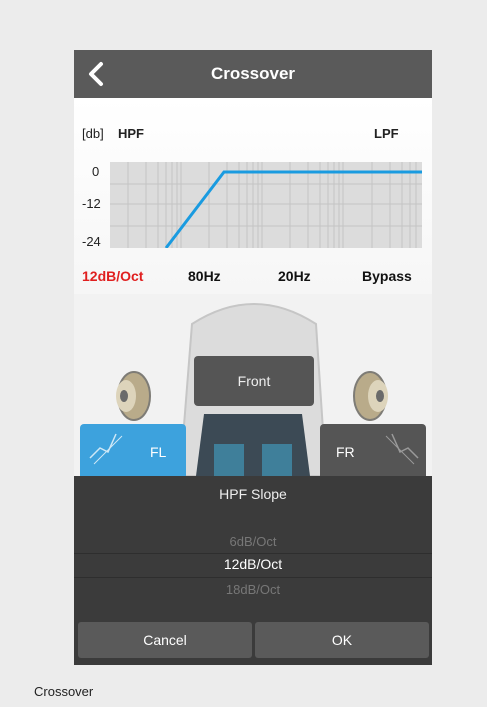  I want to click on lpf-mode-value: Bypass, so click(387, 276).